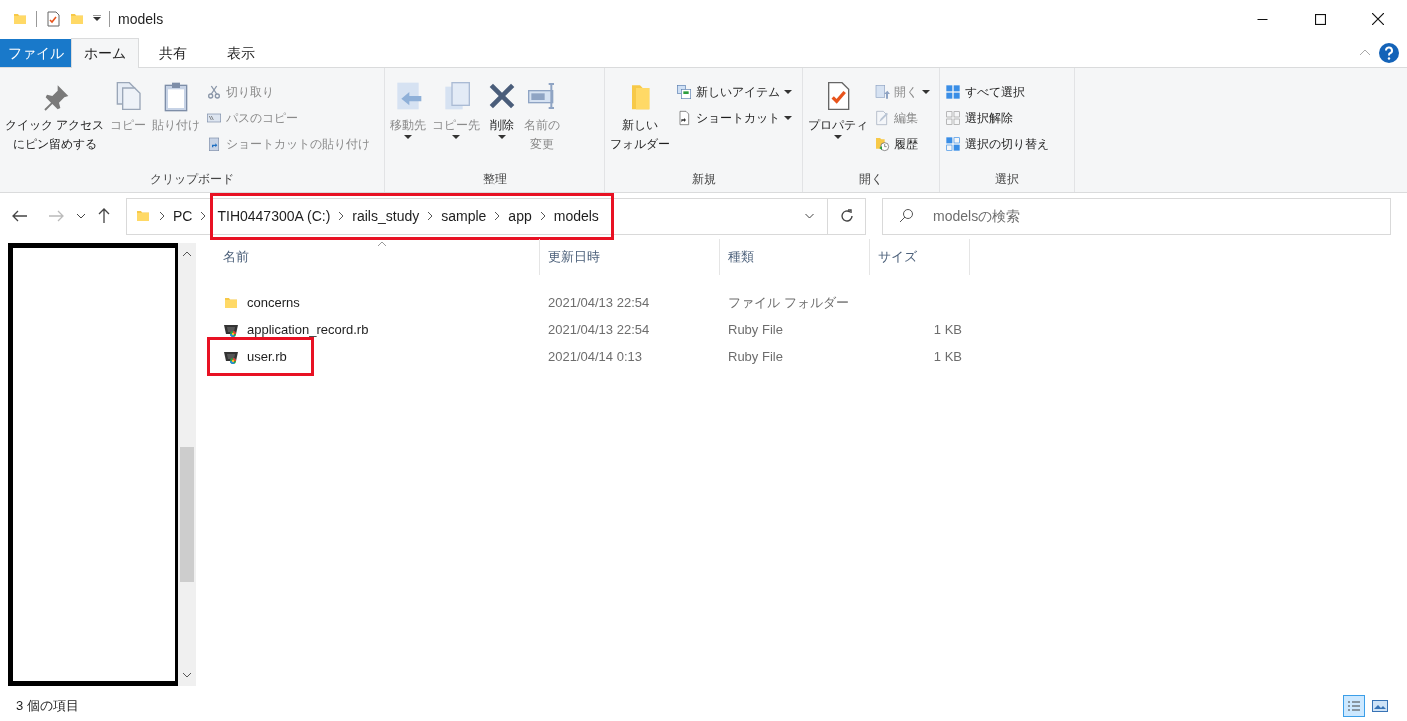 Image resolution: width=1407 pixels, height=721 pixels. Describe the element at coordinates (953, 143) in the screenshot. I see `invert-selection-icon` at that location.